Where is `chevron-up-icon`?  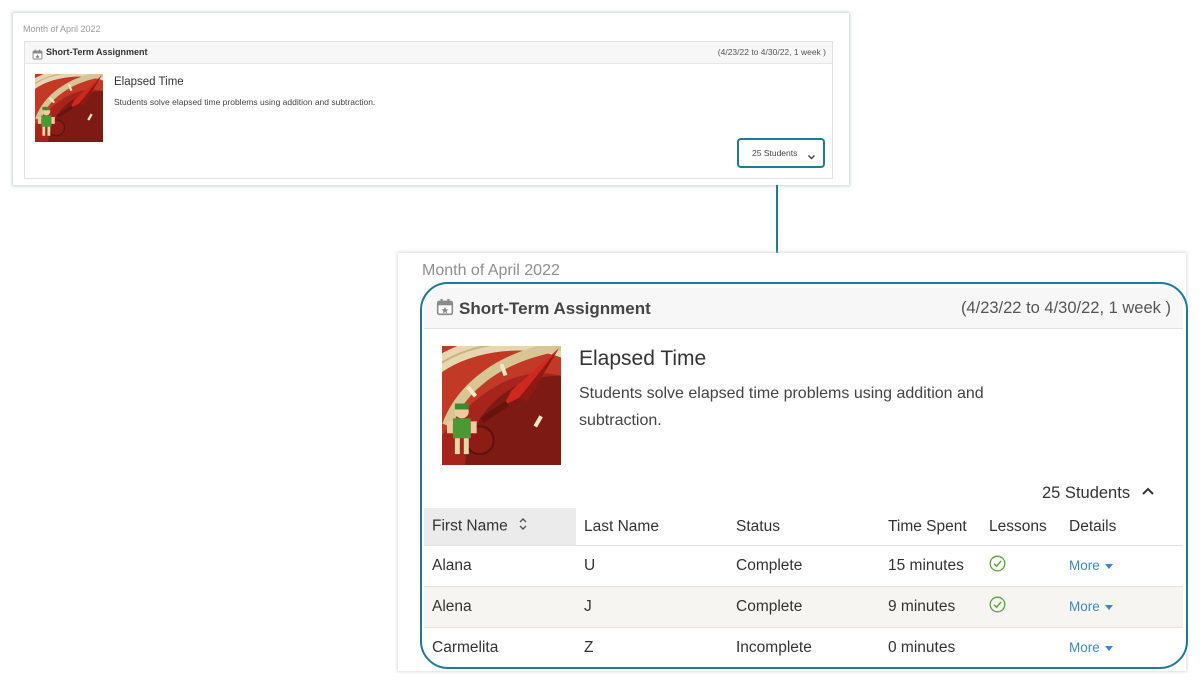
chevron-up-icon is located at coordinates (1148, 494).